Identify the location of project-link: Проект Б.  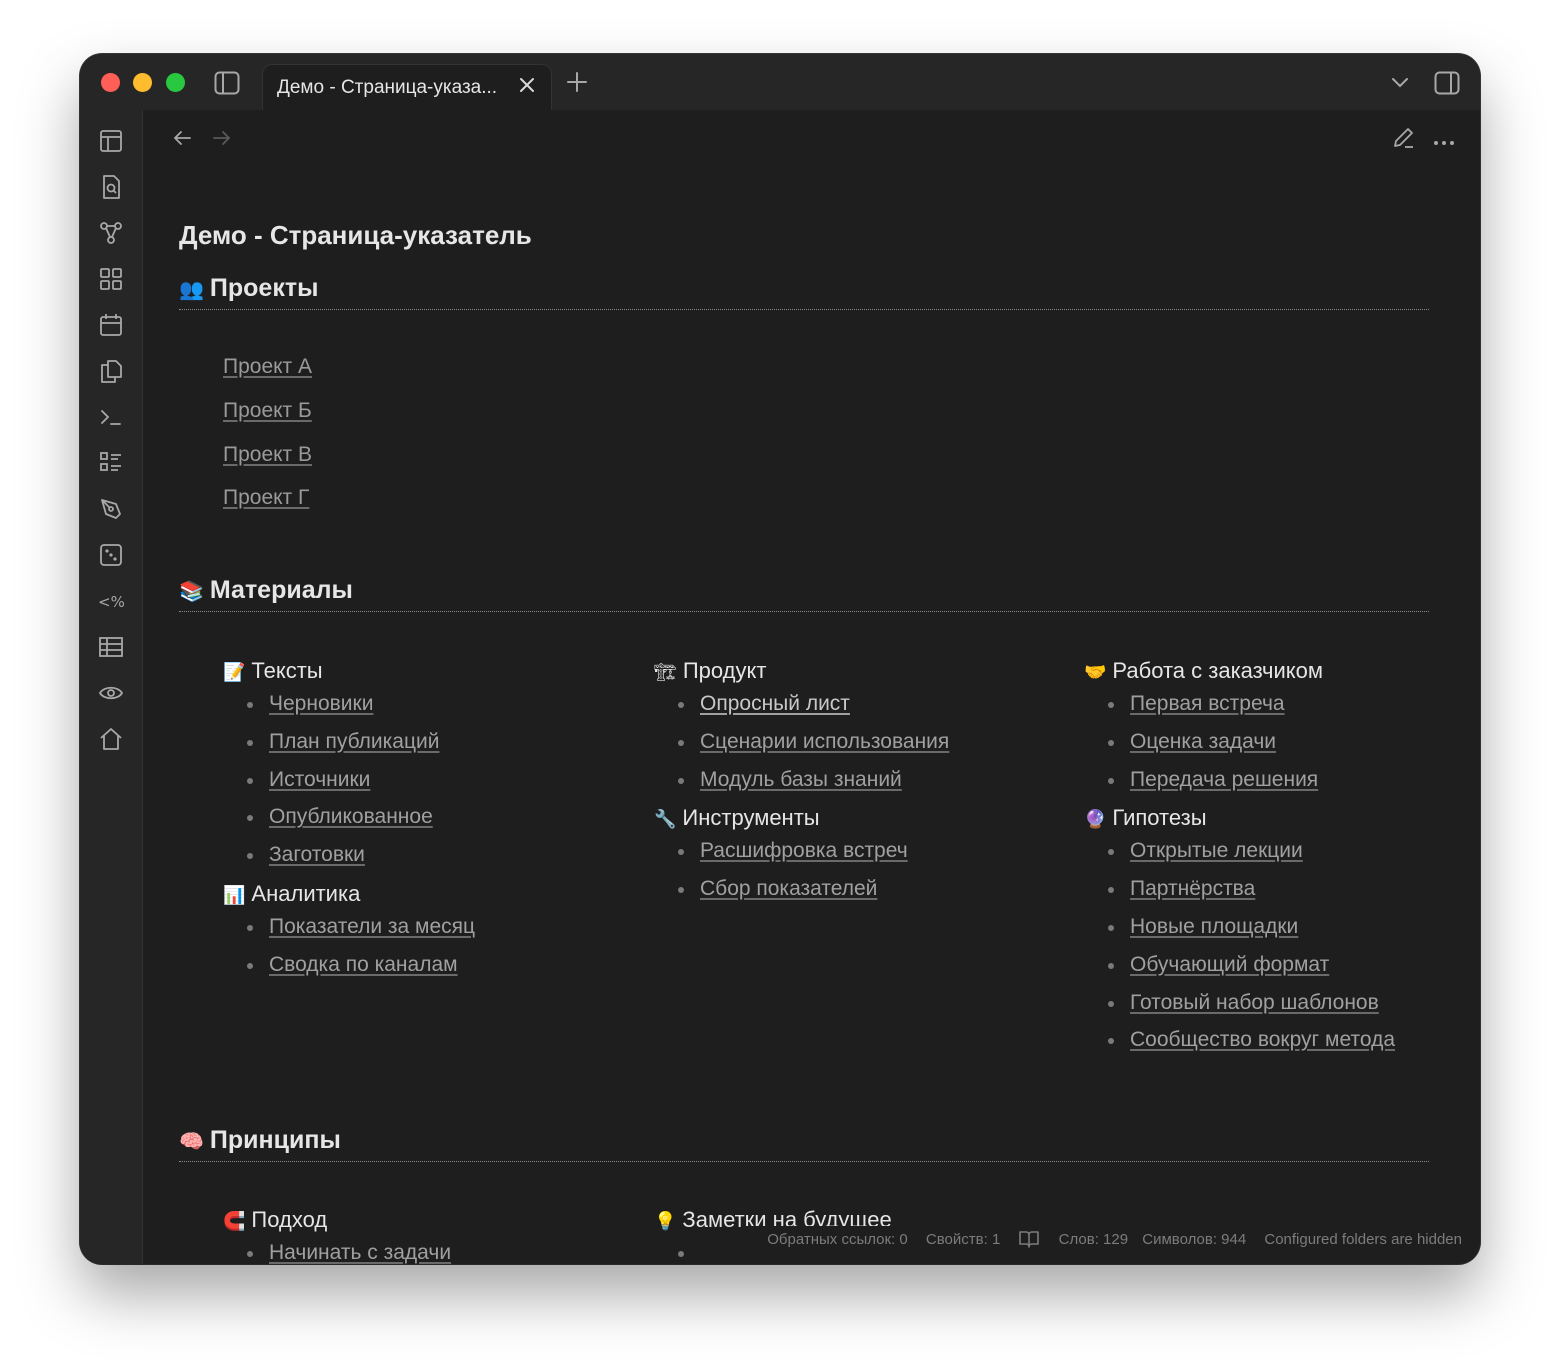
(267, 411).